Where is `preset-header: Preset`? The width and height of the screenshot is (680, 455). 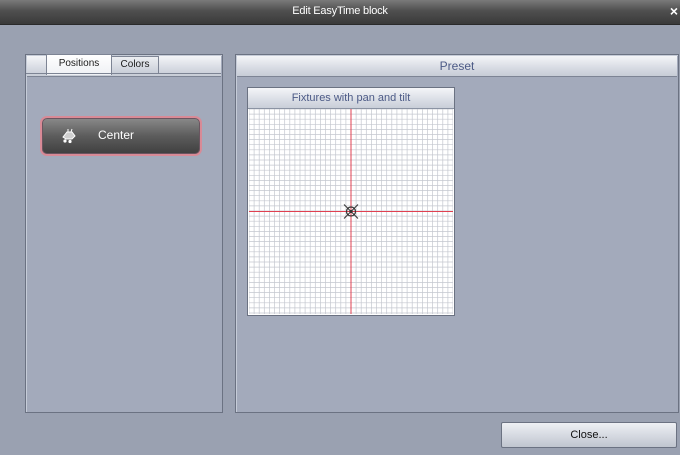
preset-header: Preset is located at coordinates (457, 66).